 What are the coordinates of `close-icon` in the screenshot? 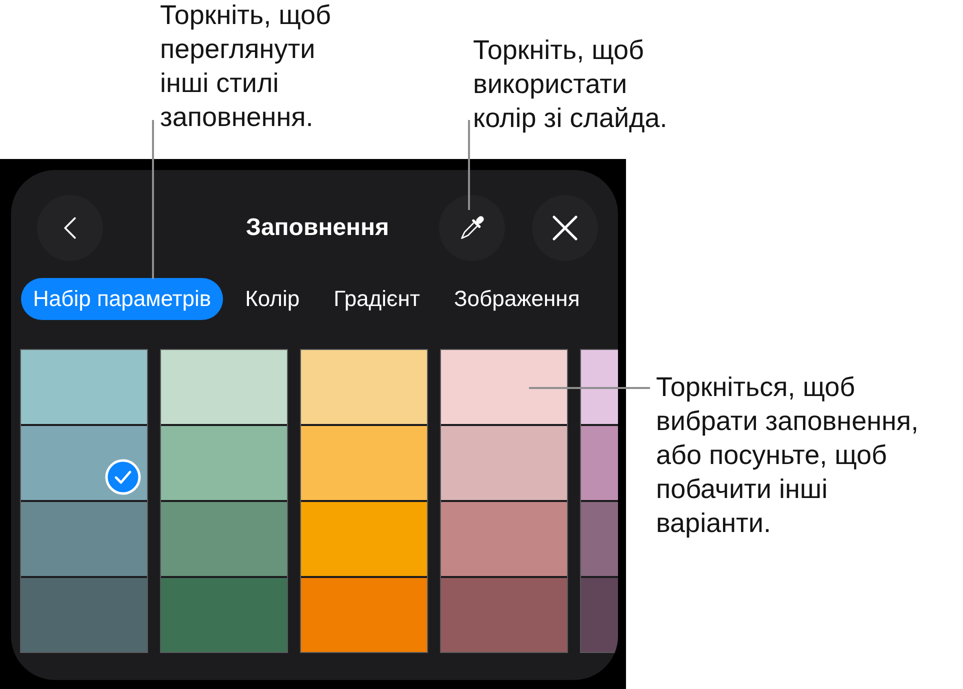 It's located at (565, 228).